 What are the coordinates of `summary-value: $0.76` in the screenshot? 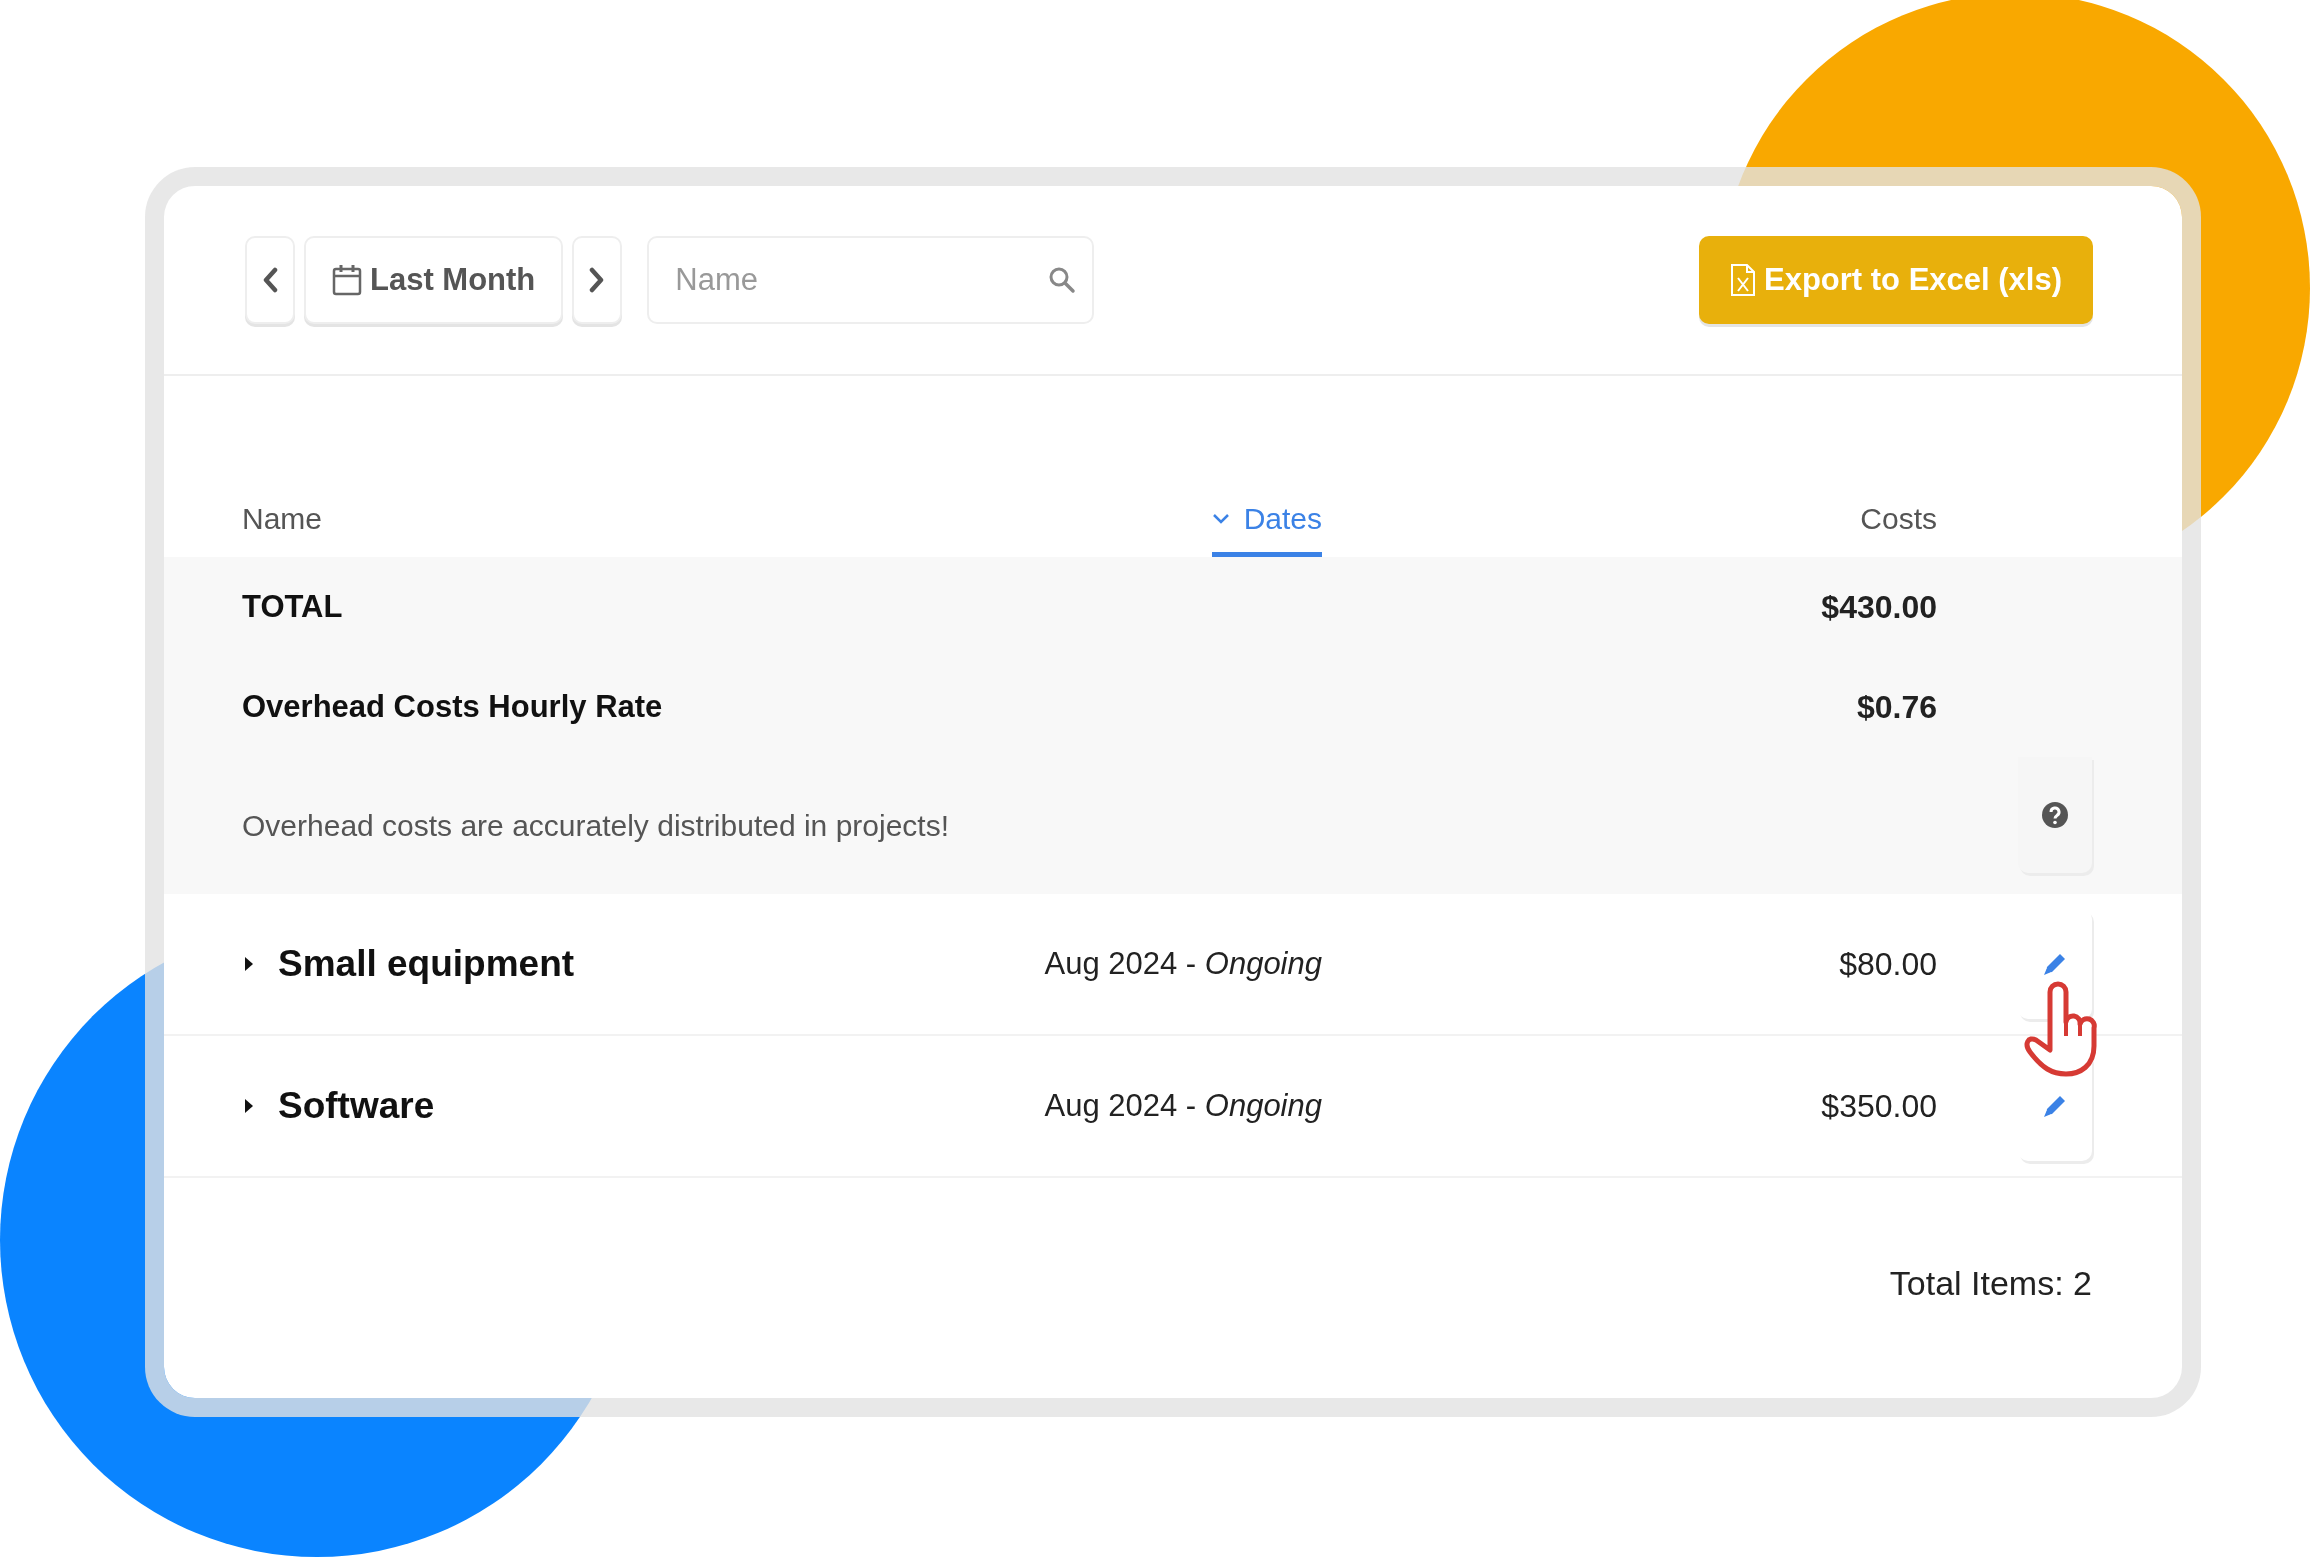 It's located at (1896, 707).